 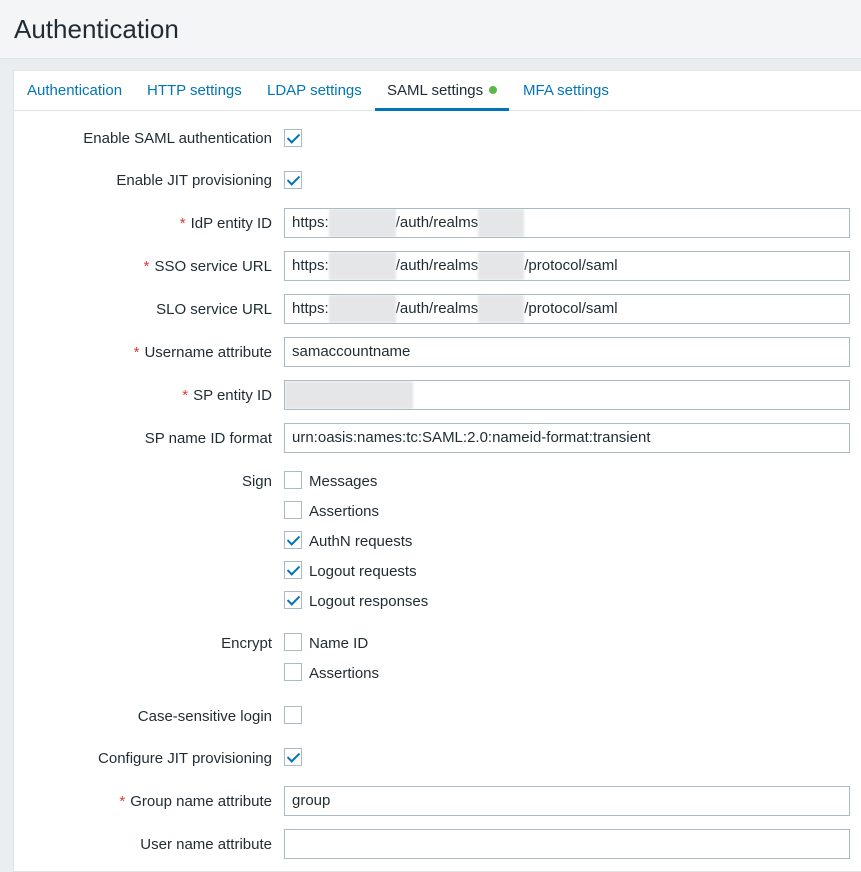 What do you see at coordinates (246, 643) in the screenshot?
I see `encrypt-label: Encrypt` at bounding box center [246, 643].